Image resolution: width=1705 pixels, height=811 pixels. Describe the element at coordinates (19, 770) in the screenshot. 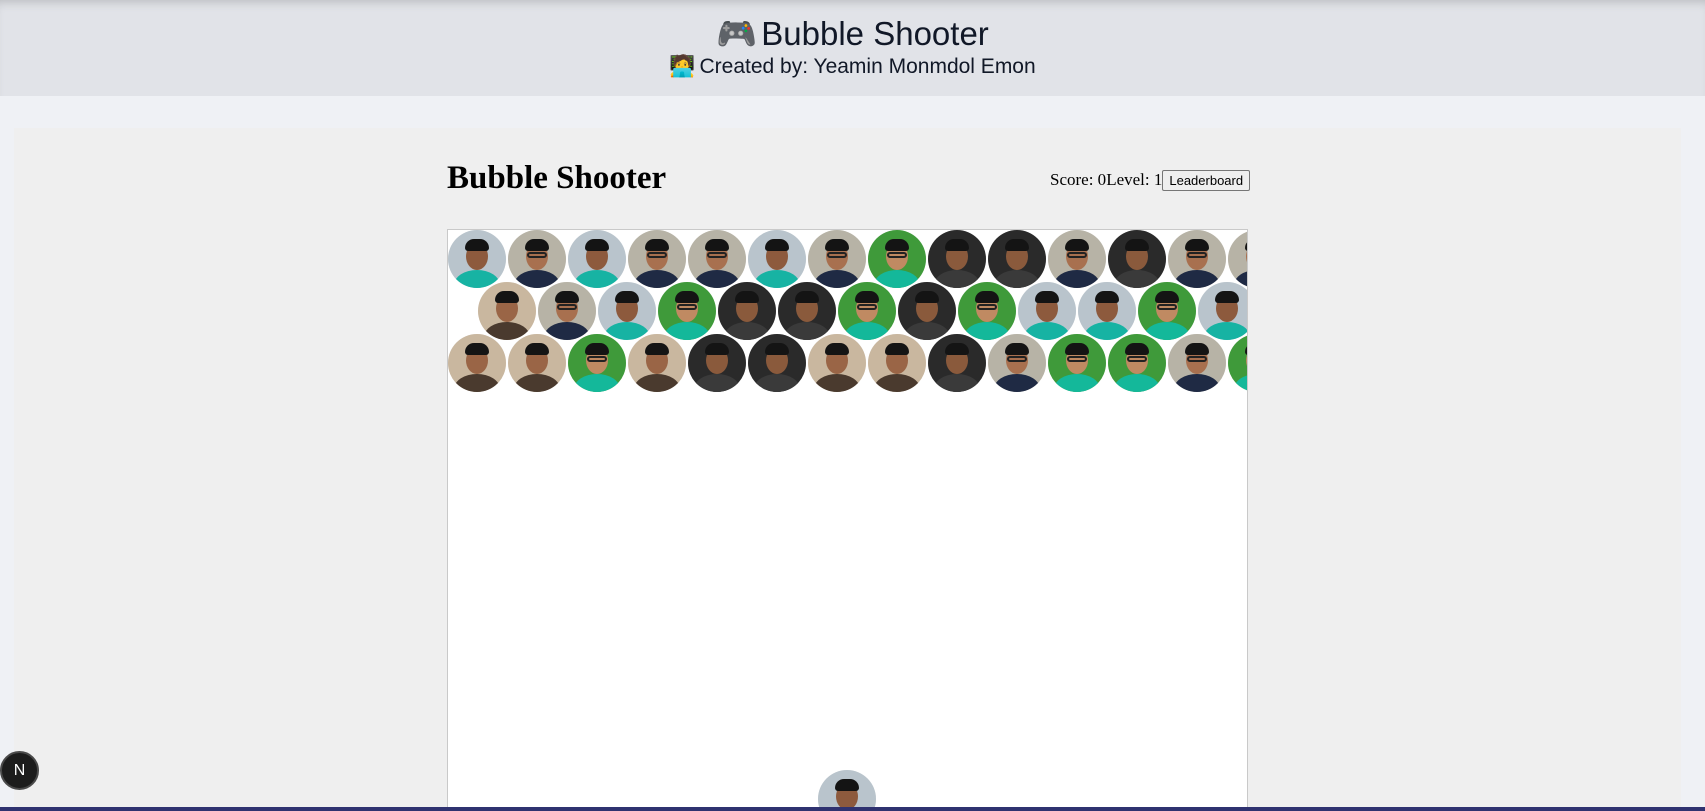

I see `nextjs-dev-indicator: N` at that location.